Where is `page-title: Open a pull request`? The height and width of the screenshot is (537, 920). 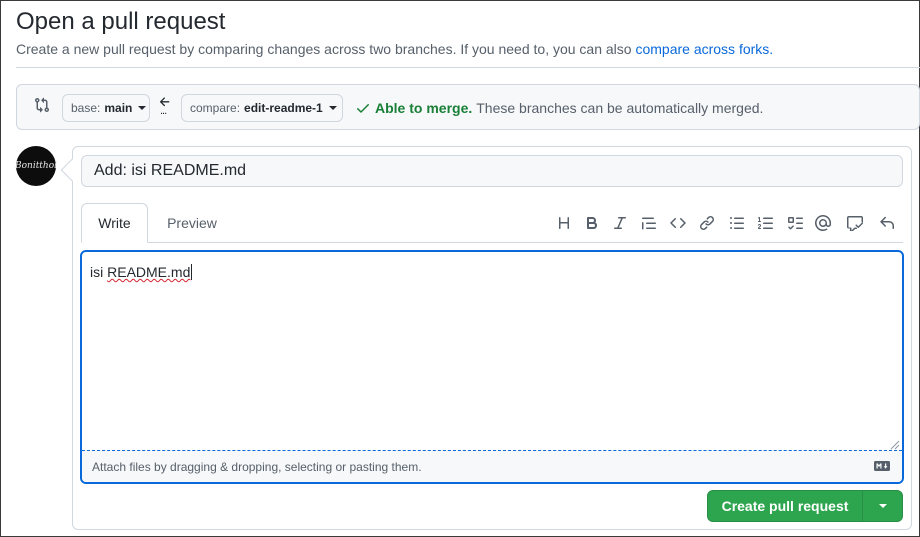 page-title: Open a pull request is located at coordinates (121, 21).